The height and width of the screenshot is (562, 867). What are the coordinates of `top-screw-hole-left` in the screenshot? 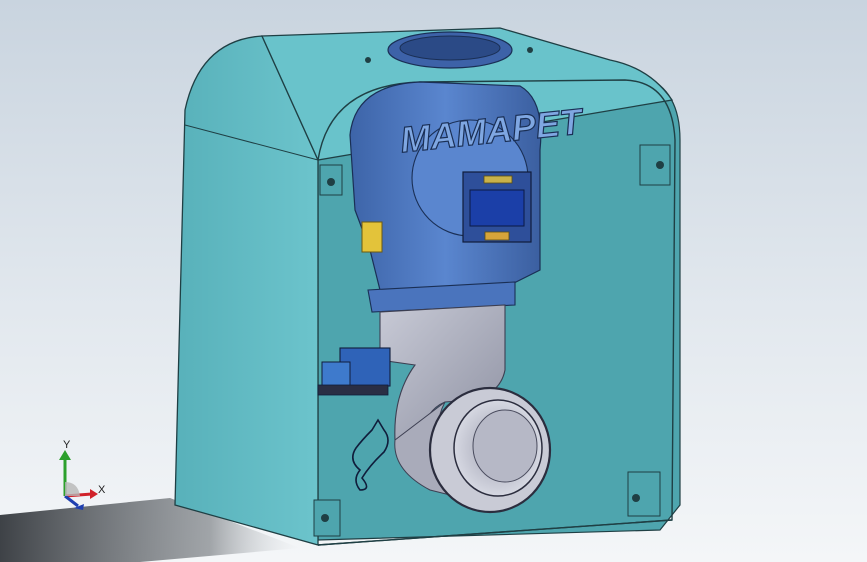 It's located at (368, 60).